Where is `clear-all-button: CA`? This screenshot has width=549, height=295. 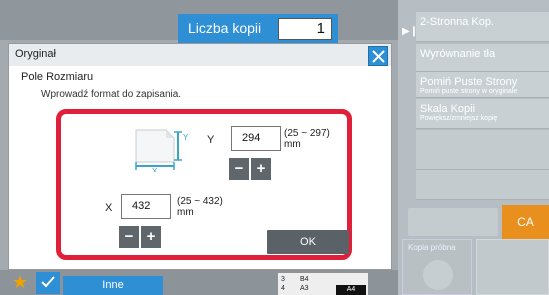 clear-all-button: CA is located at coordinates (525, 222).